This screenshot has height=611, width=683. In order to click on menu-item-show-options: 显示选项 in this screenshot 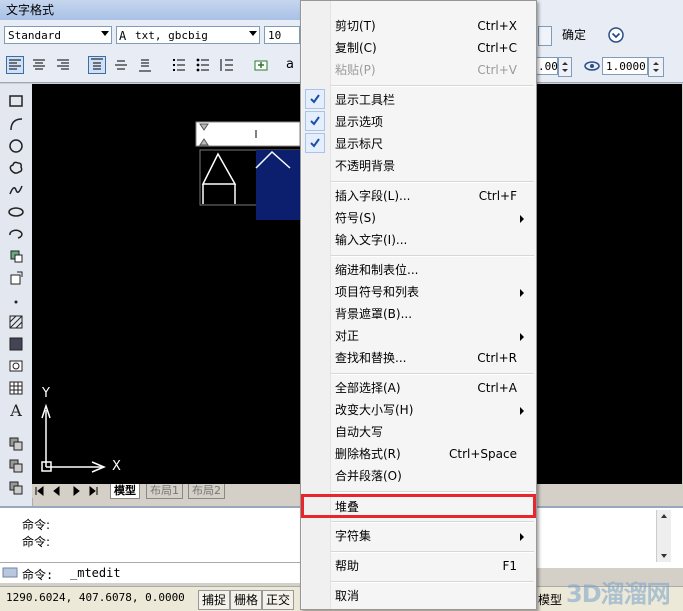, I will do `click(418, 122)`.